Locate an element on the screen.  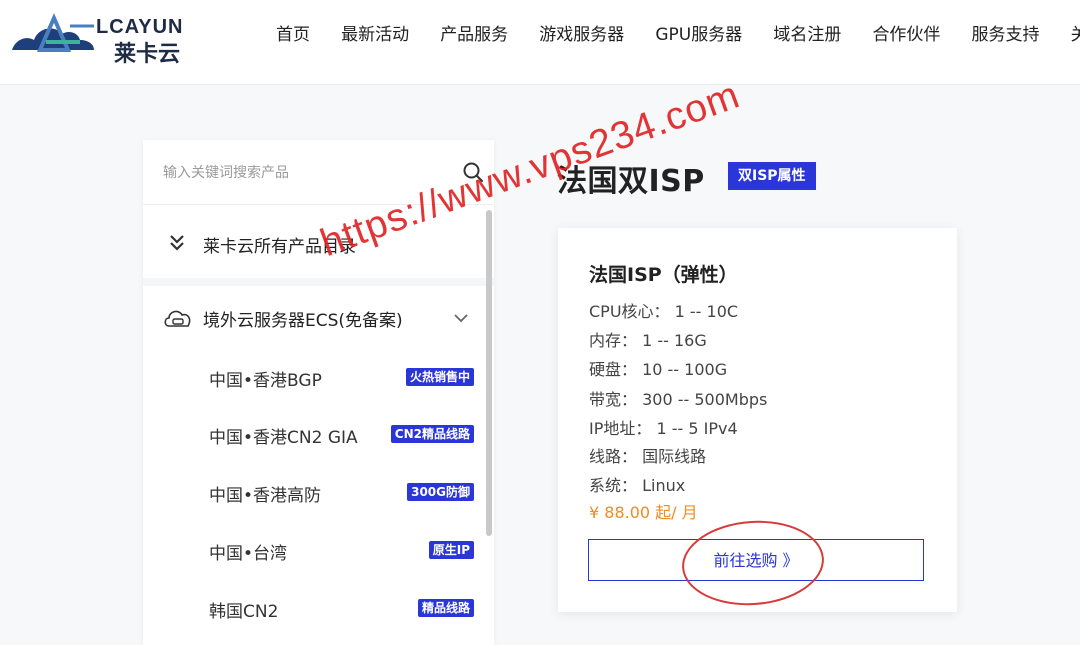
category-label: 境外云服务器ECS(免备案) is located at coordinates (303, 321).